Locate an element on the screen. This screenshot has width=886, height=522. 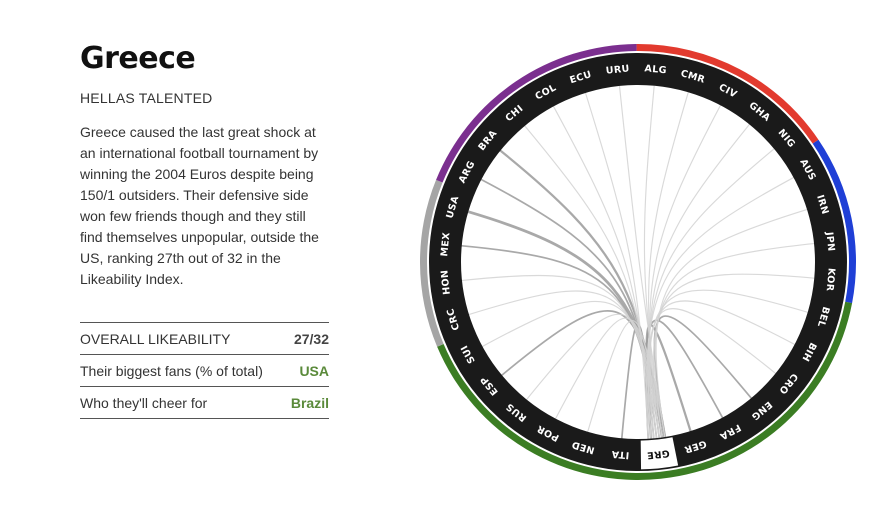
stat-row-biggest-fans: Their biggest fans (% of total) USA is located at coordinates (204, 371).